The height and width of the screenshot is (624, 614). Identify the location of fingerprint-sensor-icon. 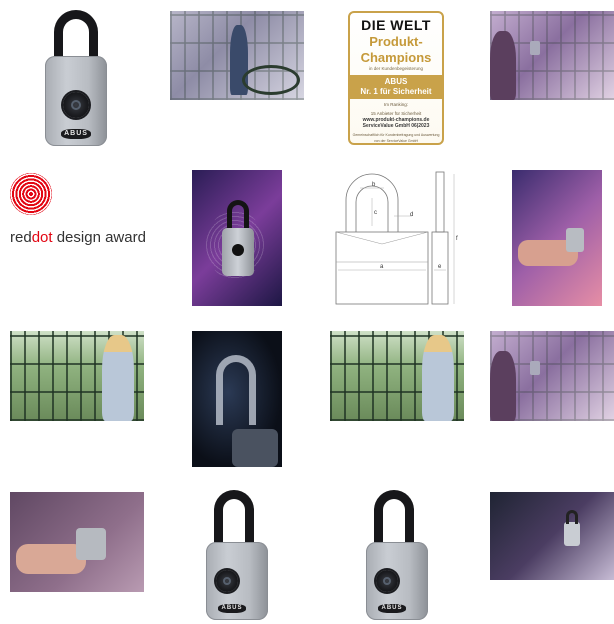
(76, 105).